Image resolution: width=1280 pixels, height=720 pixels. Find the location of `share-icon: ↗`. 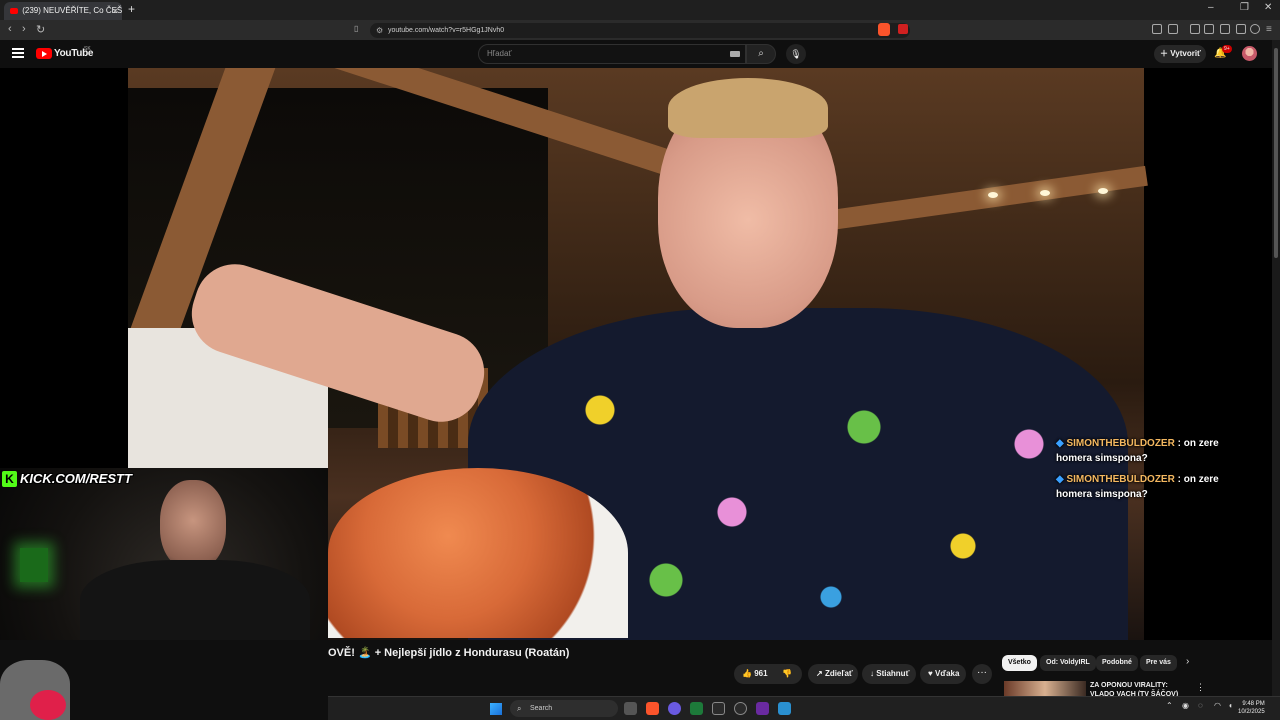

share-icon: ↗ is located at coordinates (820, 673).